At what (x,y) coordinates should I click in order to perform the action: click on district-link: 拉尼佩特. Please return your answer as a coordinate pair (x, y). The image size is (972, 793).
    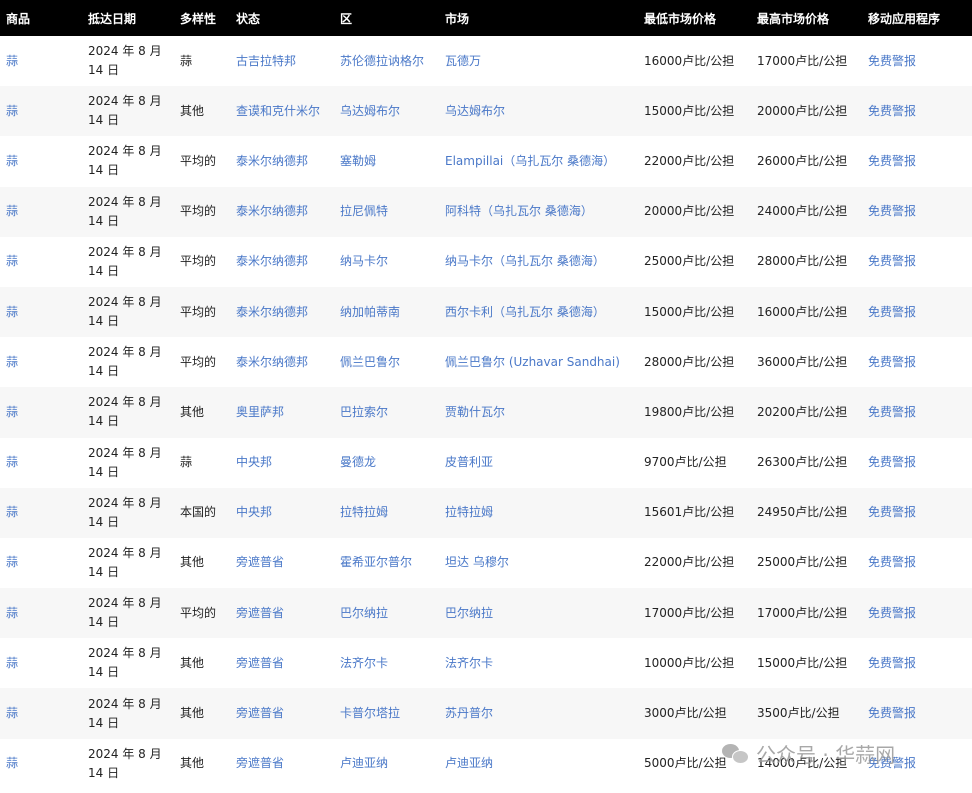
    Looking at the image, I should click on (364, 211).